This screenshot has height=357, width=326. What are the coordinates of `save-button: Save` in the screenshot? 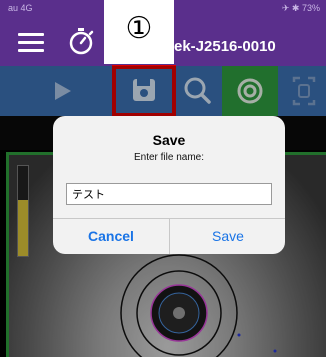 It's located at (227, 236).